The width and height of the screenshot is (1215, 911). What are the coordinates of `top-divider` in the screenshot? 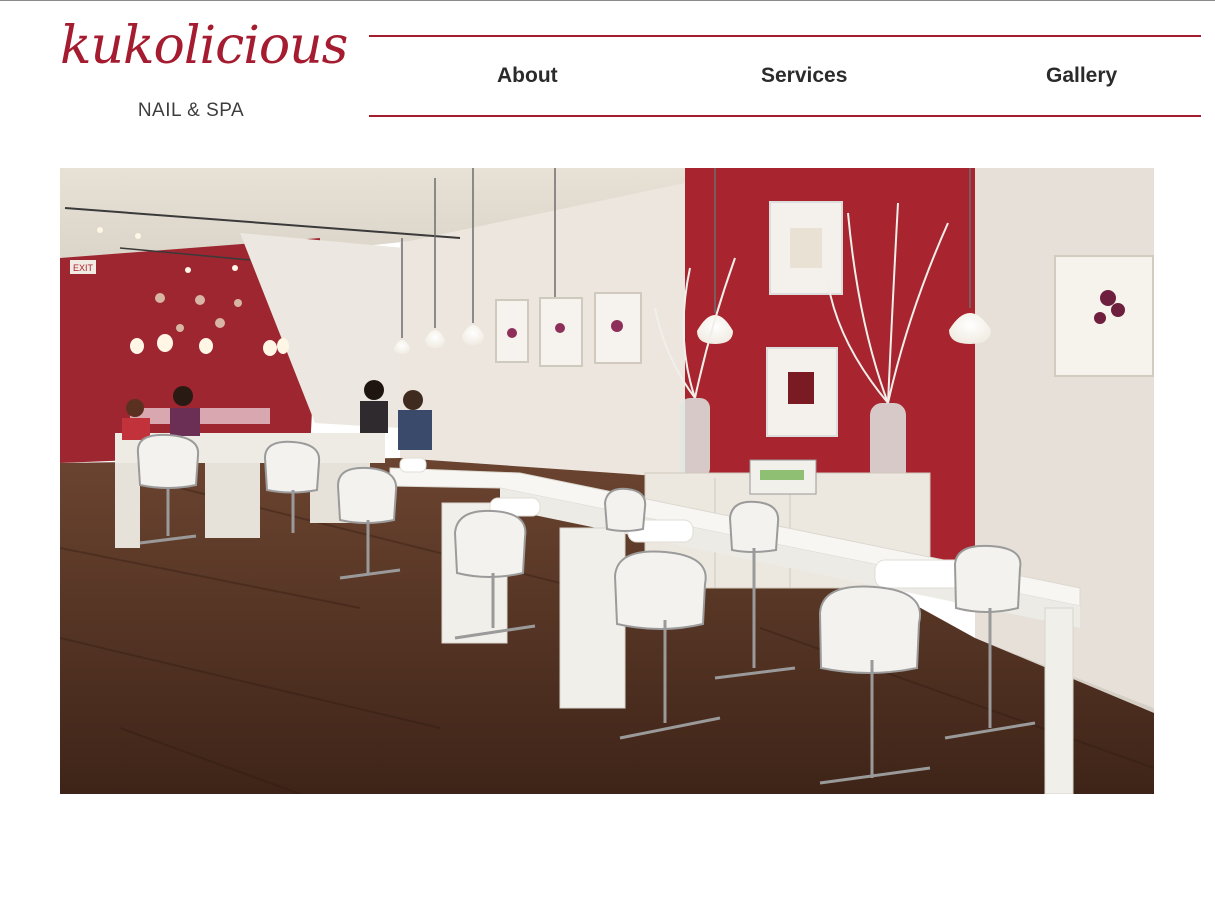 It's located at (607, 0).